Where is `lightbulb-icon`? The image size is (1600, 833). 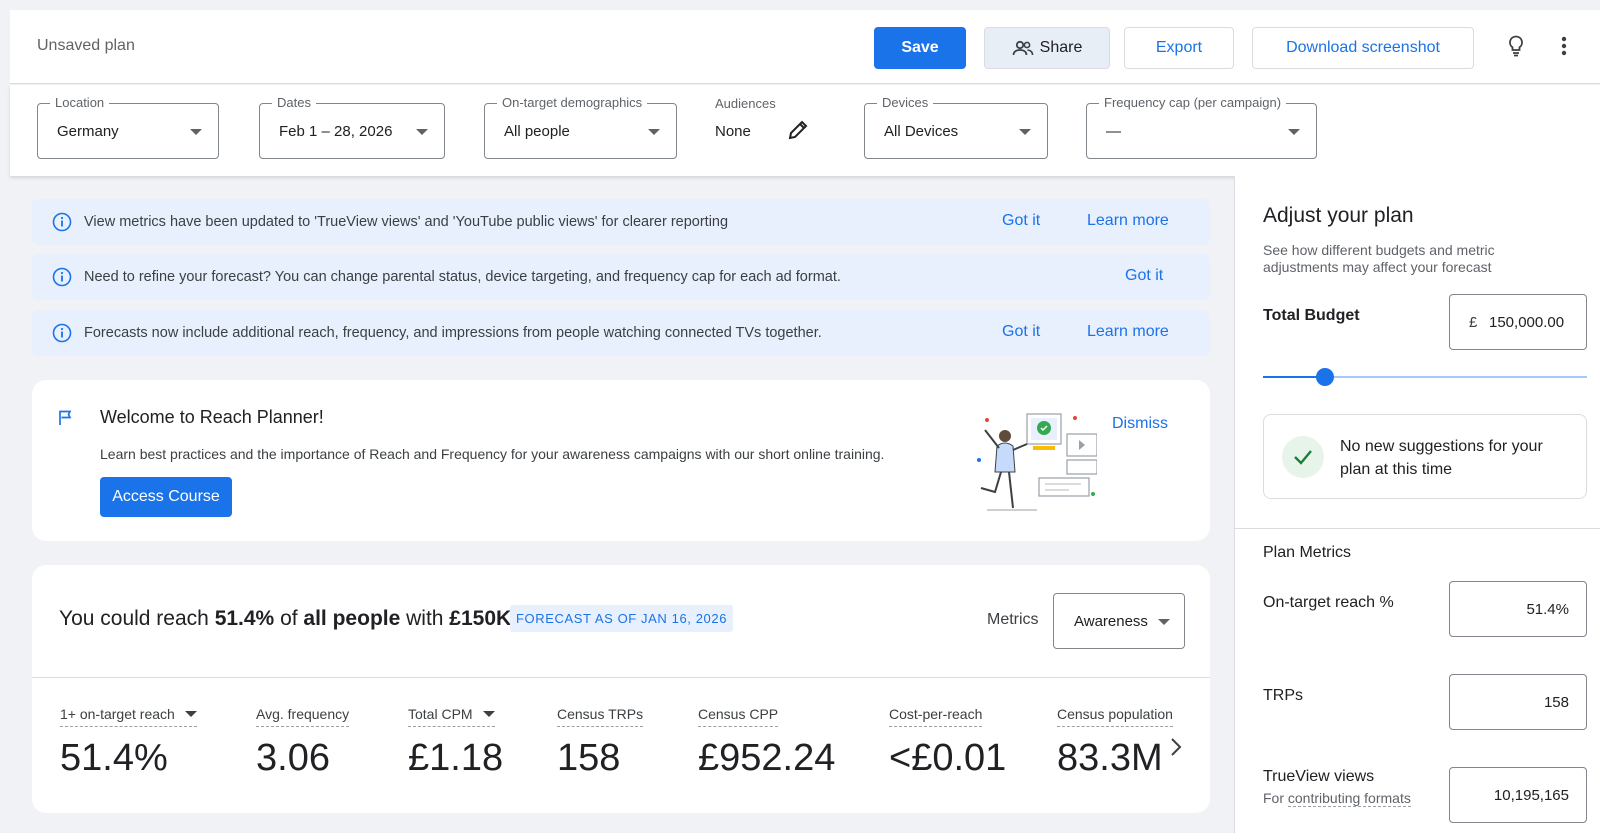
lightbulb-icon is located at coordinates (1516, 46).